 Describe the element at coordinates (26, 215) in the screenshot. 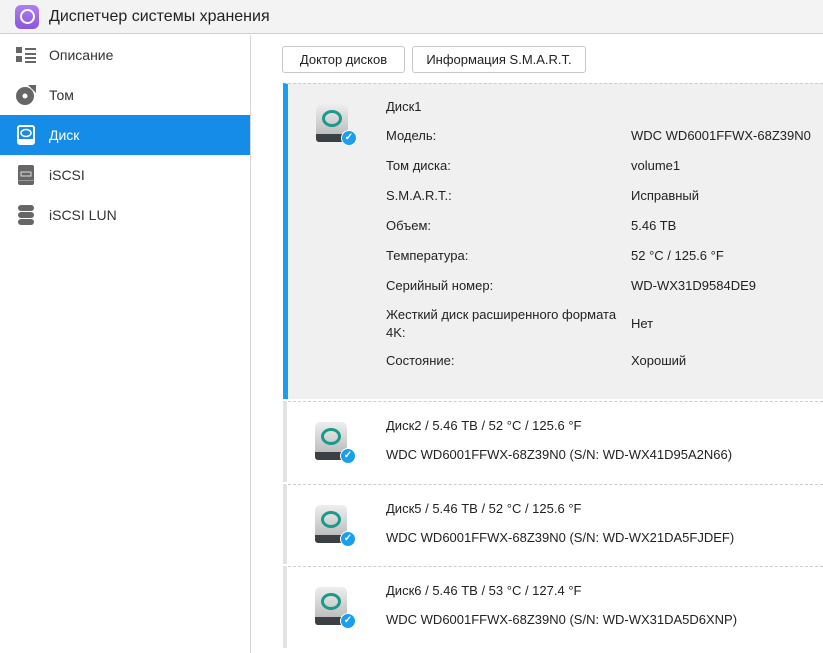

I see `database-icon` at that location.